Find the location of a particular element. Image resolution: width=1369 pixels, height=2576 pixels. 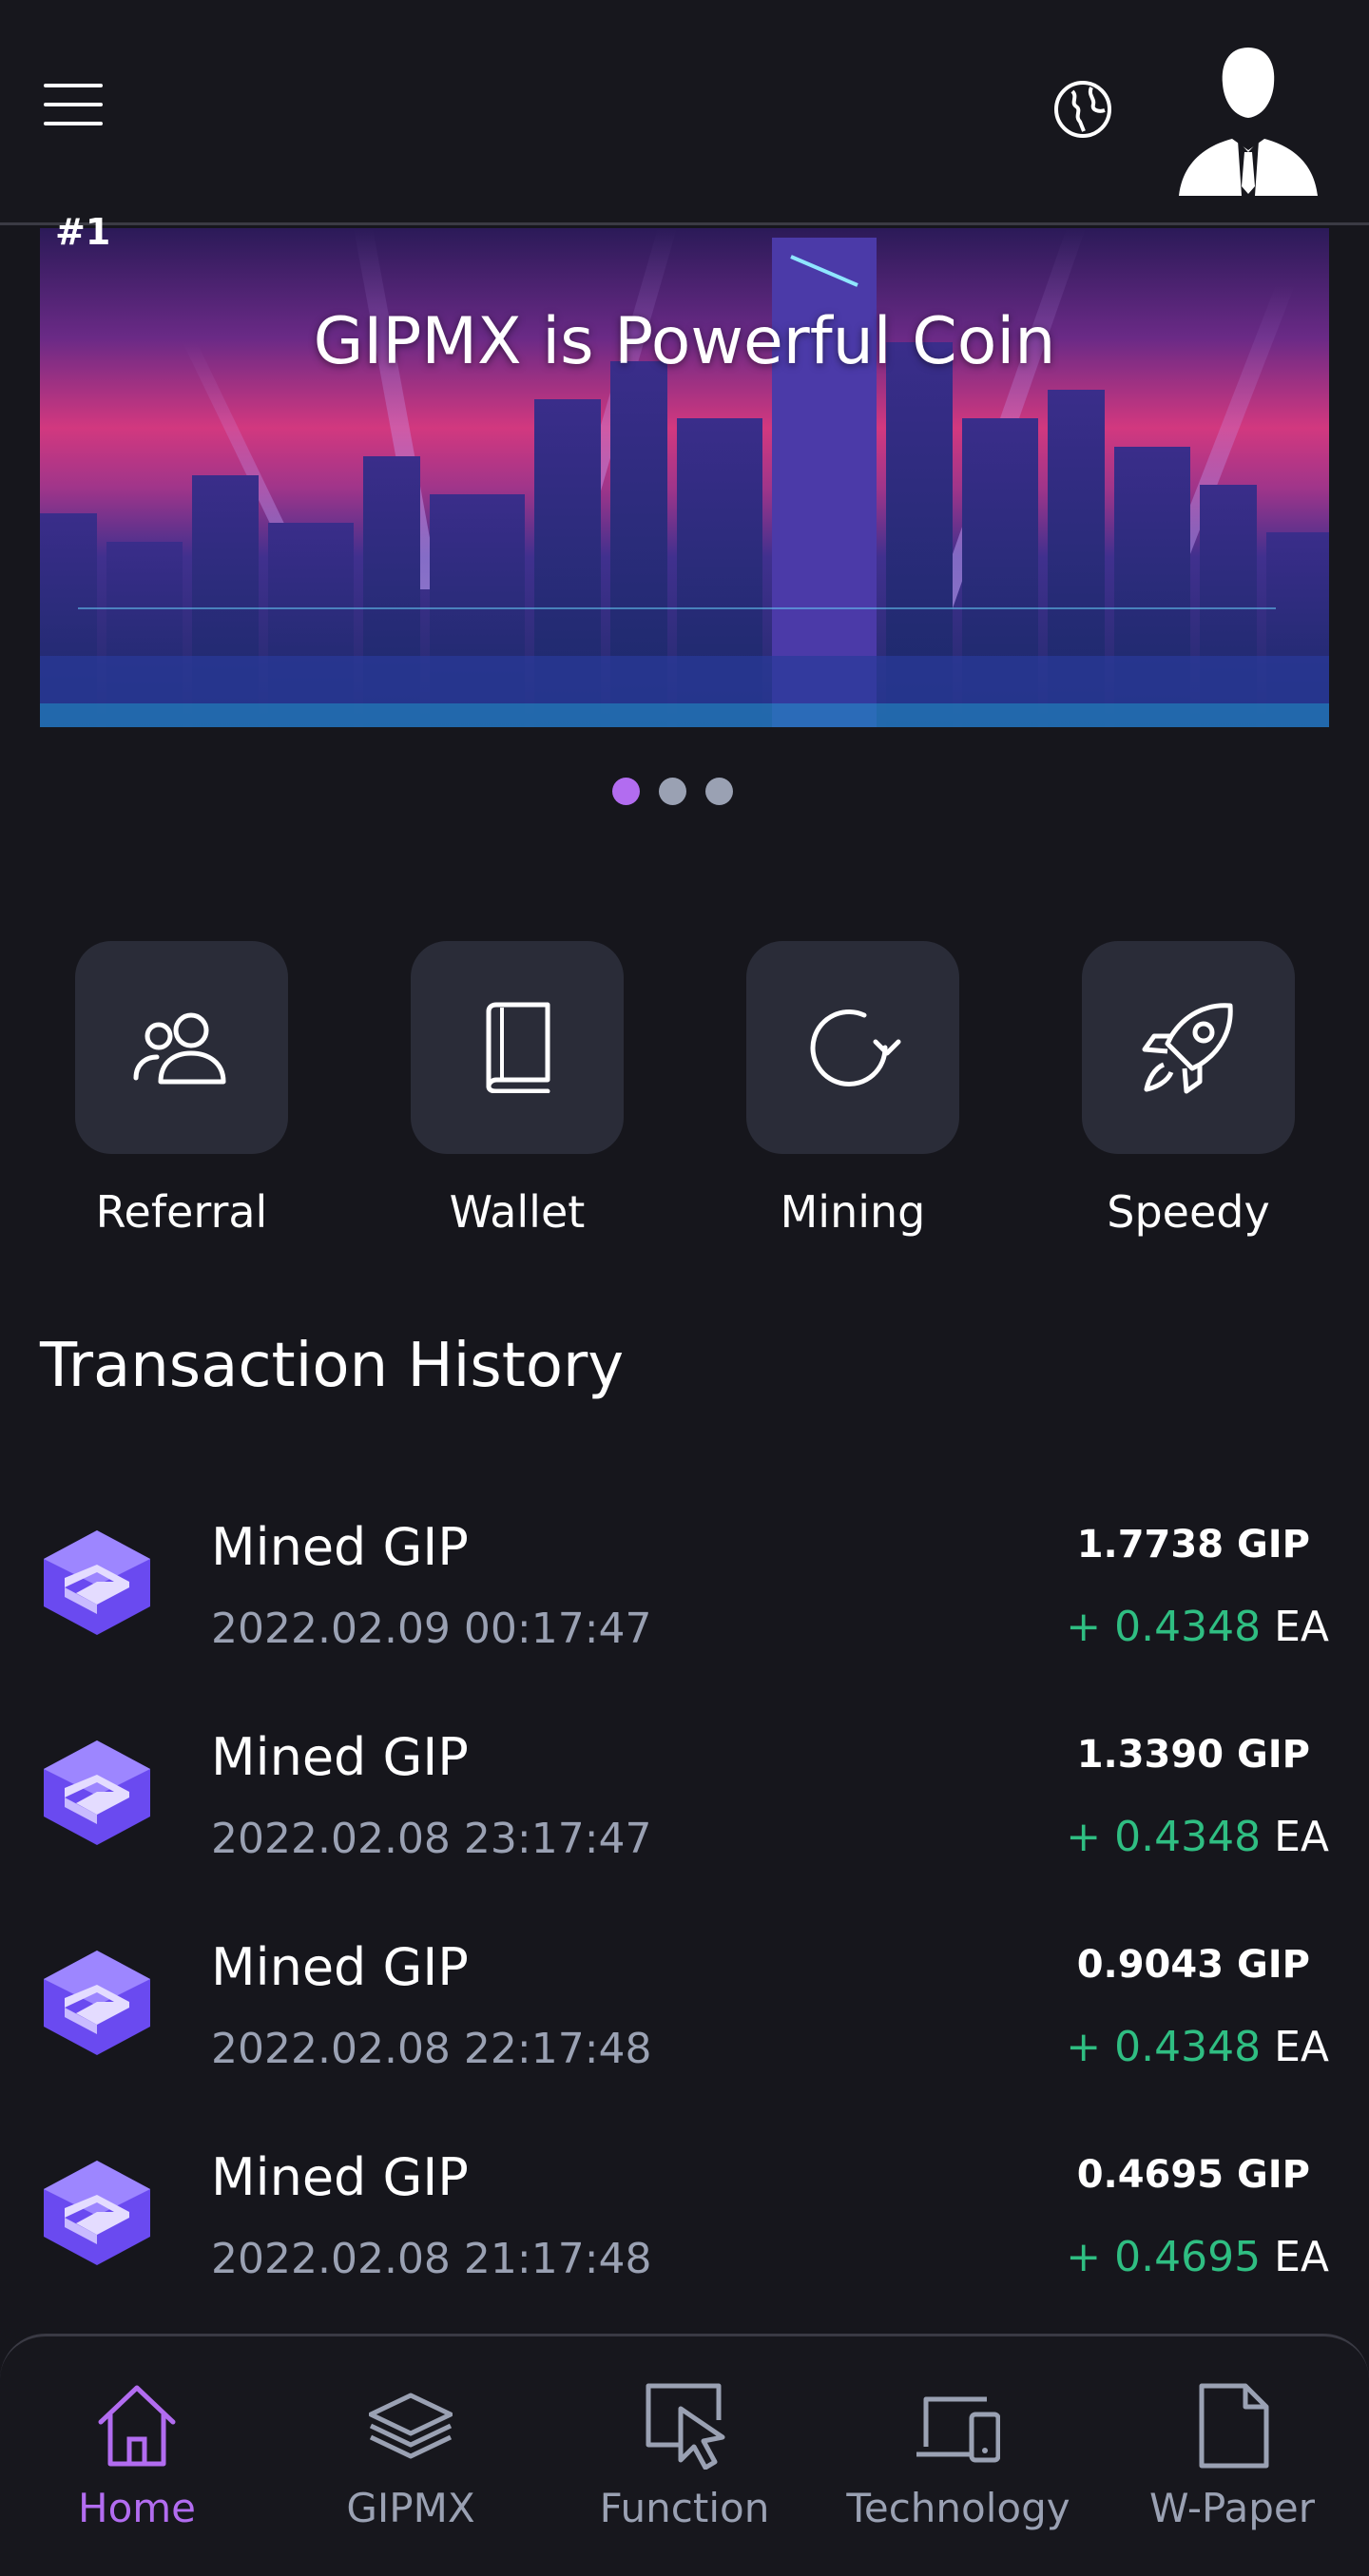

bottom-navigation: Home GIPMX Function Technology W-Paper is located at coordinates (684, 2455).